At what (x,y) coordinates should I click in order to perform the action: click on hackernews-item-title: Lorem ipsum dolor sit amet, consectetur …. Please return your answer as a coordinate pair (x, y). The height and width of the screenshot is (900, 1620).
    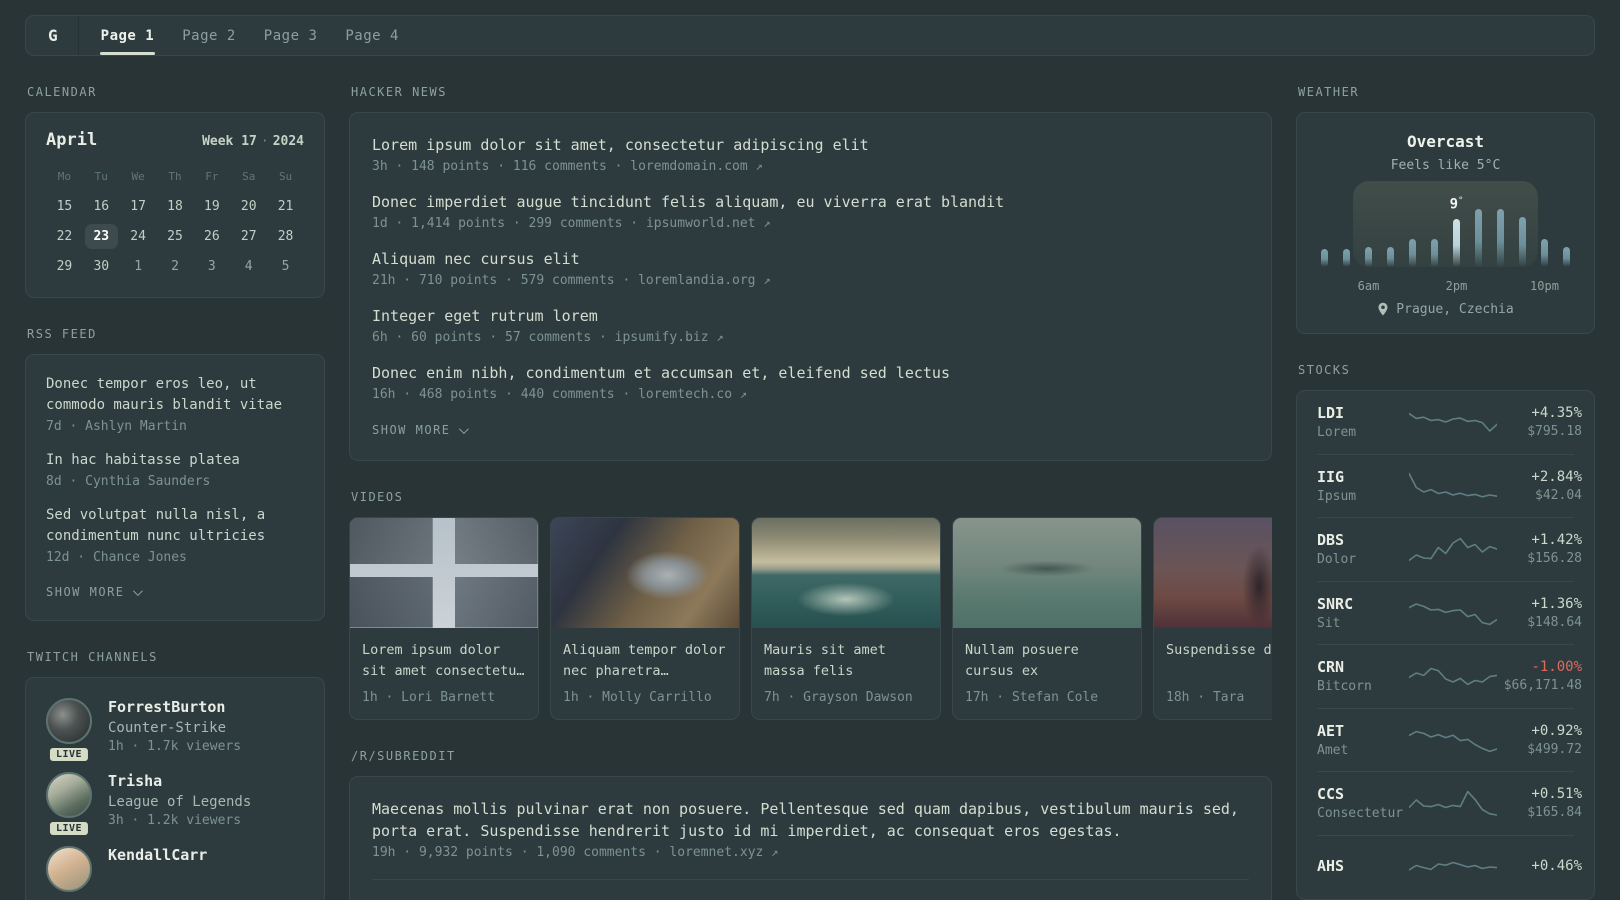
    Looking at the image, I should click on (810, 145).